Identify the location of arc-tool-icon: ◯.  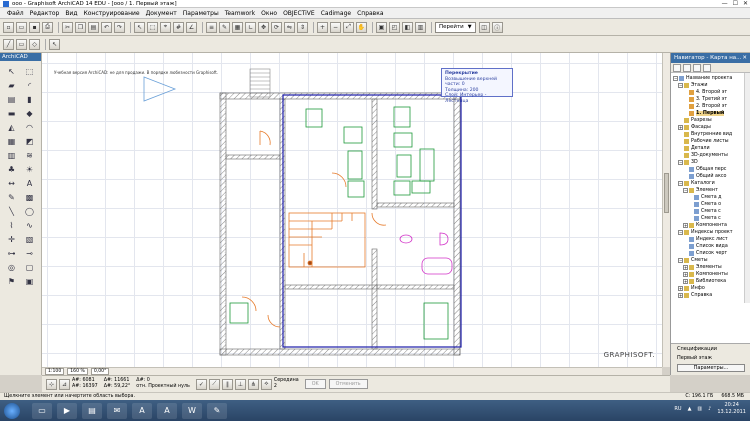
(29, 211).